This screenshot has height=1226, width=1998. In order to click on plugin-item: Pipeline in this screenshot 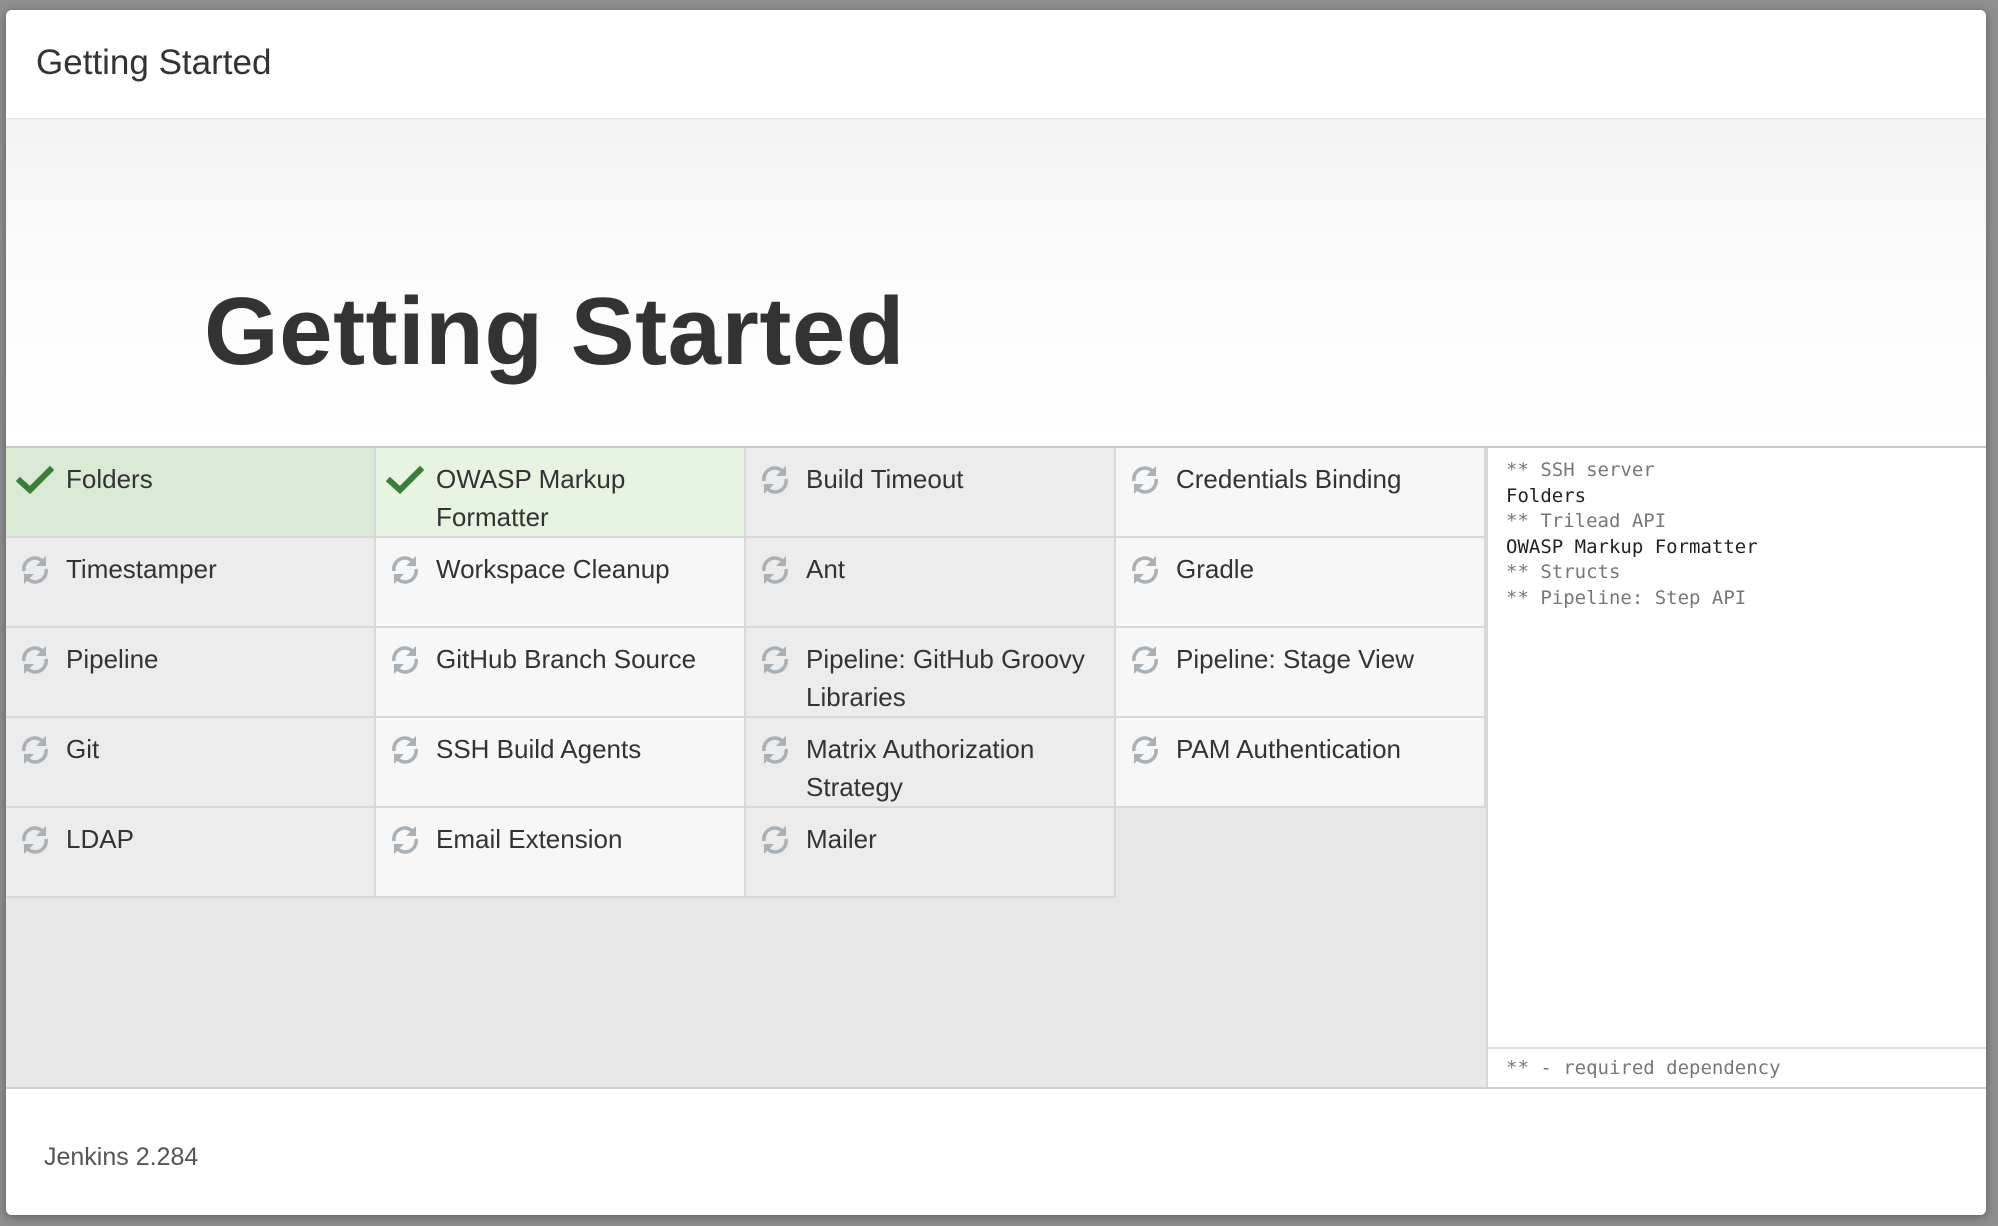, I will do `click(191, 673)`.